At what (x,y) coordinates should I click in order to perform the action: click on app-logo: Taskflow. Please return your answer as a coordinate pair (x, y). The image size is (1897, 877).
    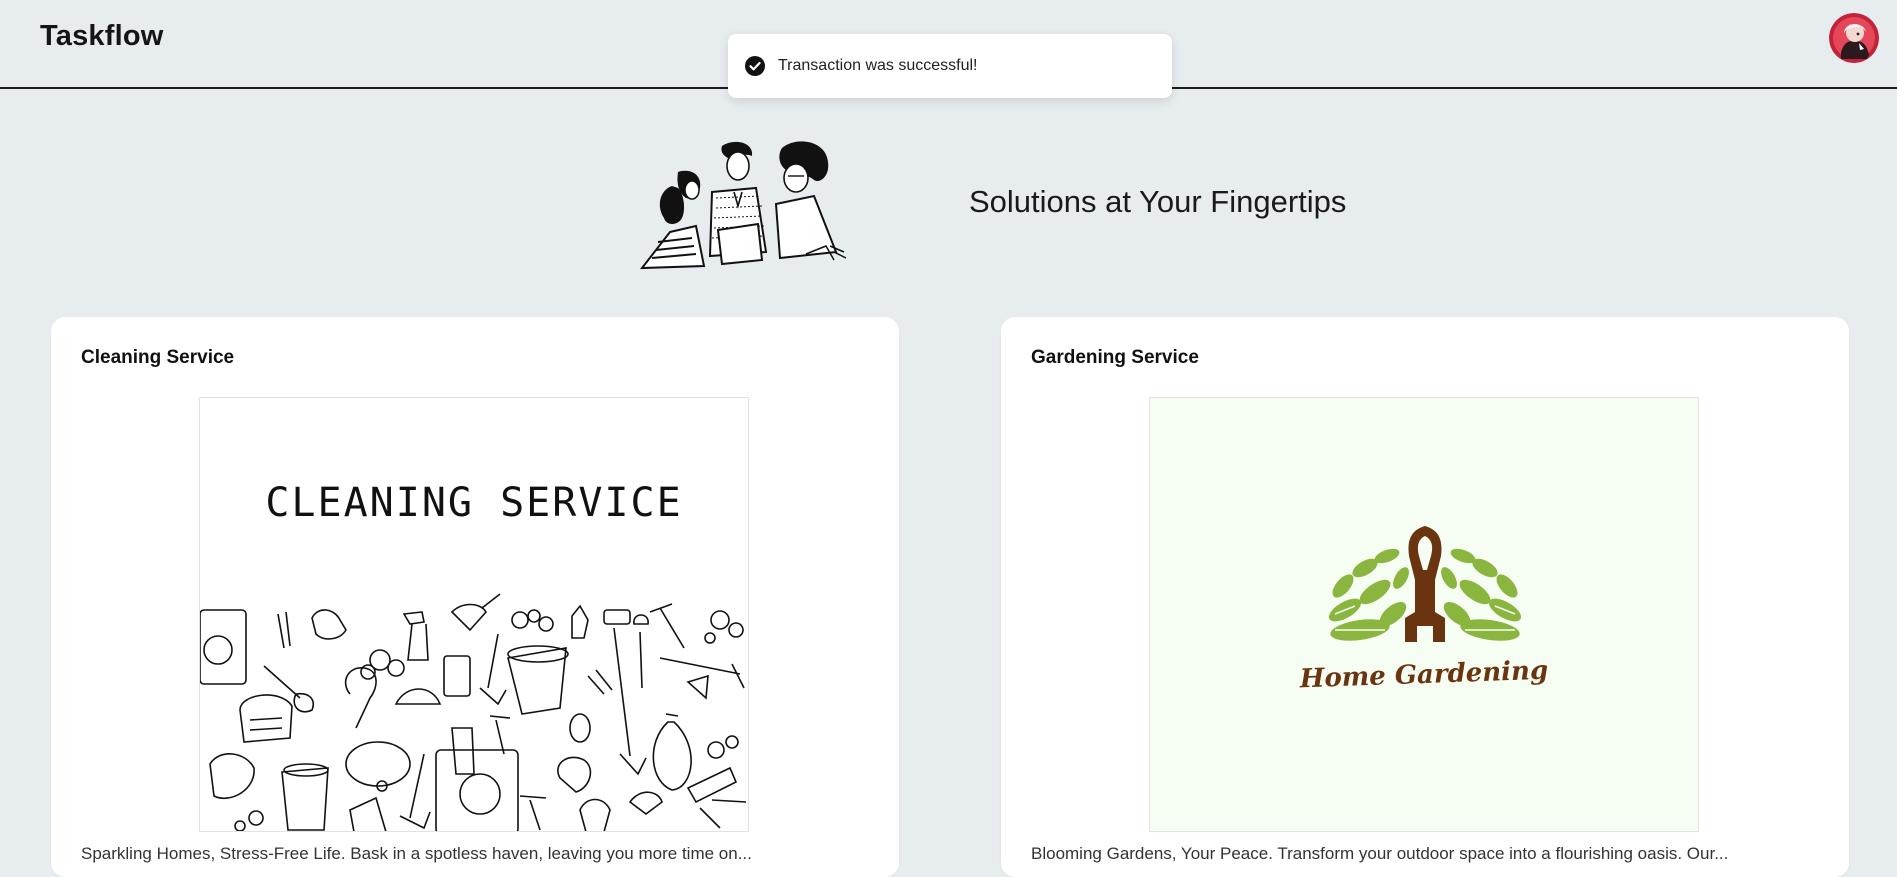
    Looking at the image, I should click on (102, 36).